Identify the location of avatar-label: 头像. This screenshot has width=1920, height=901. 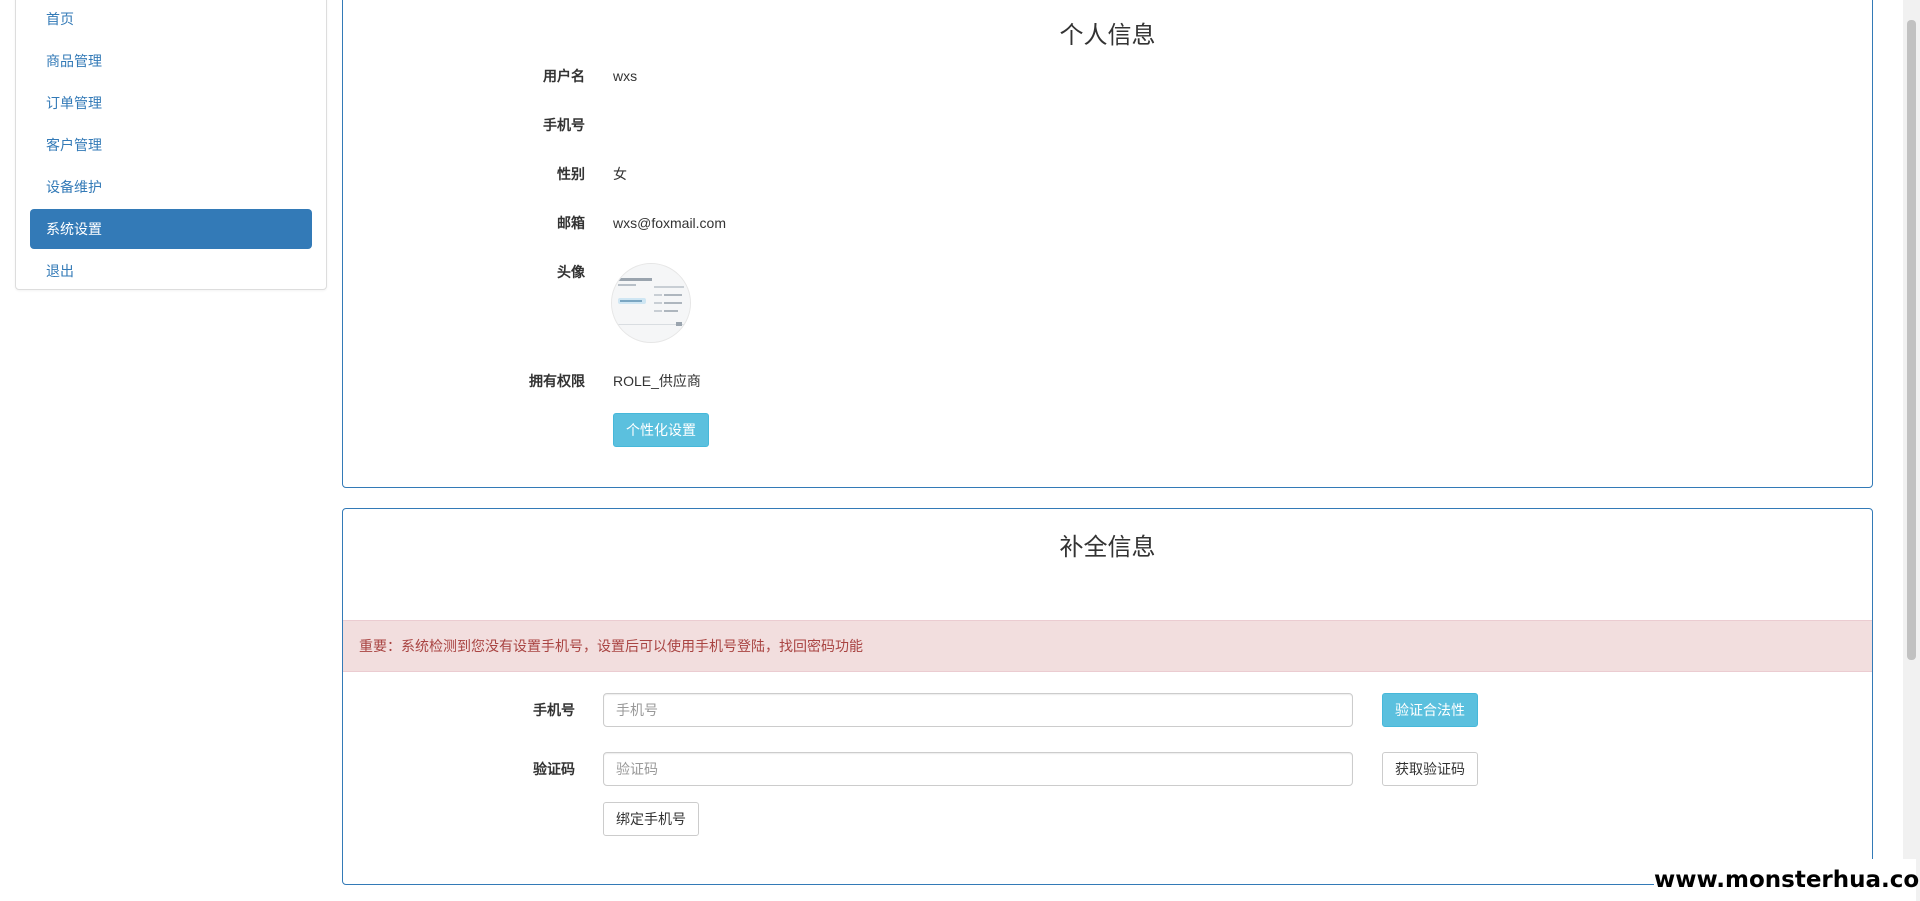
(571, 272).